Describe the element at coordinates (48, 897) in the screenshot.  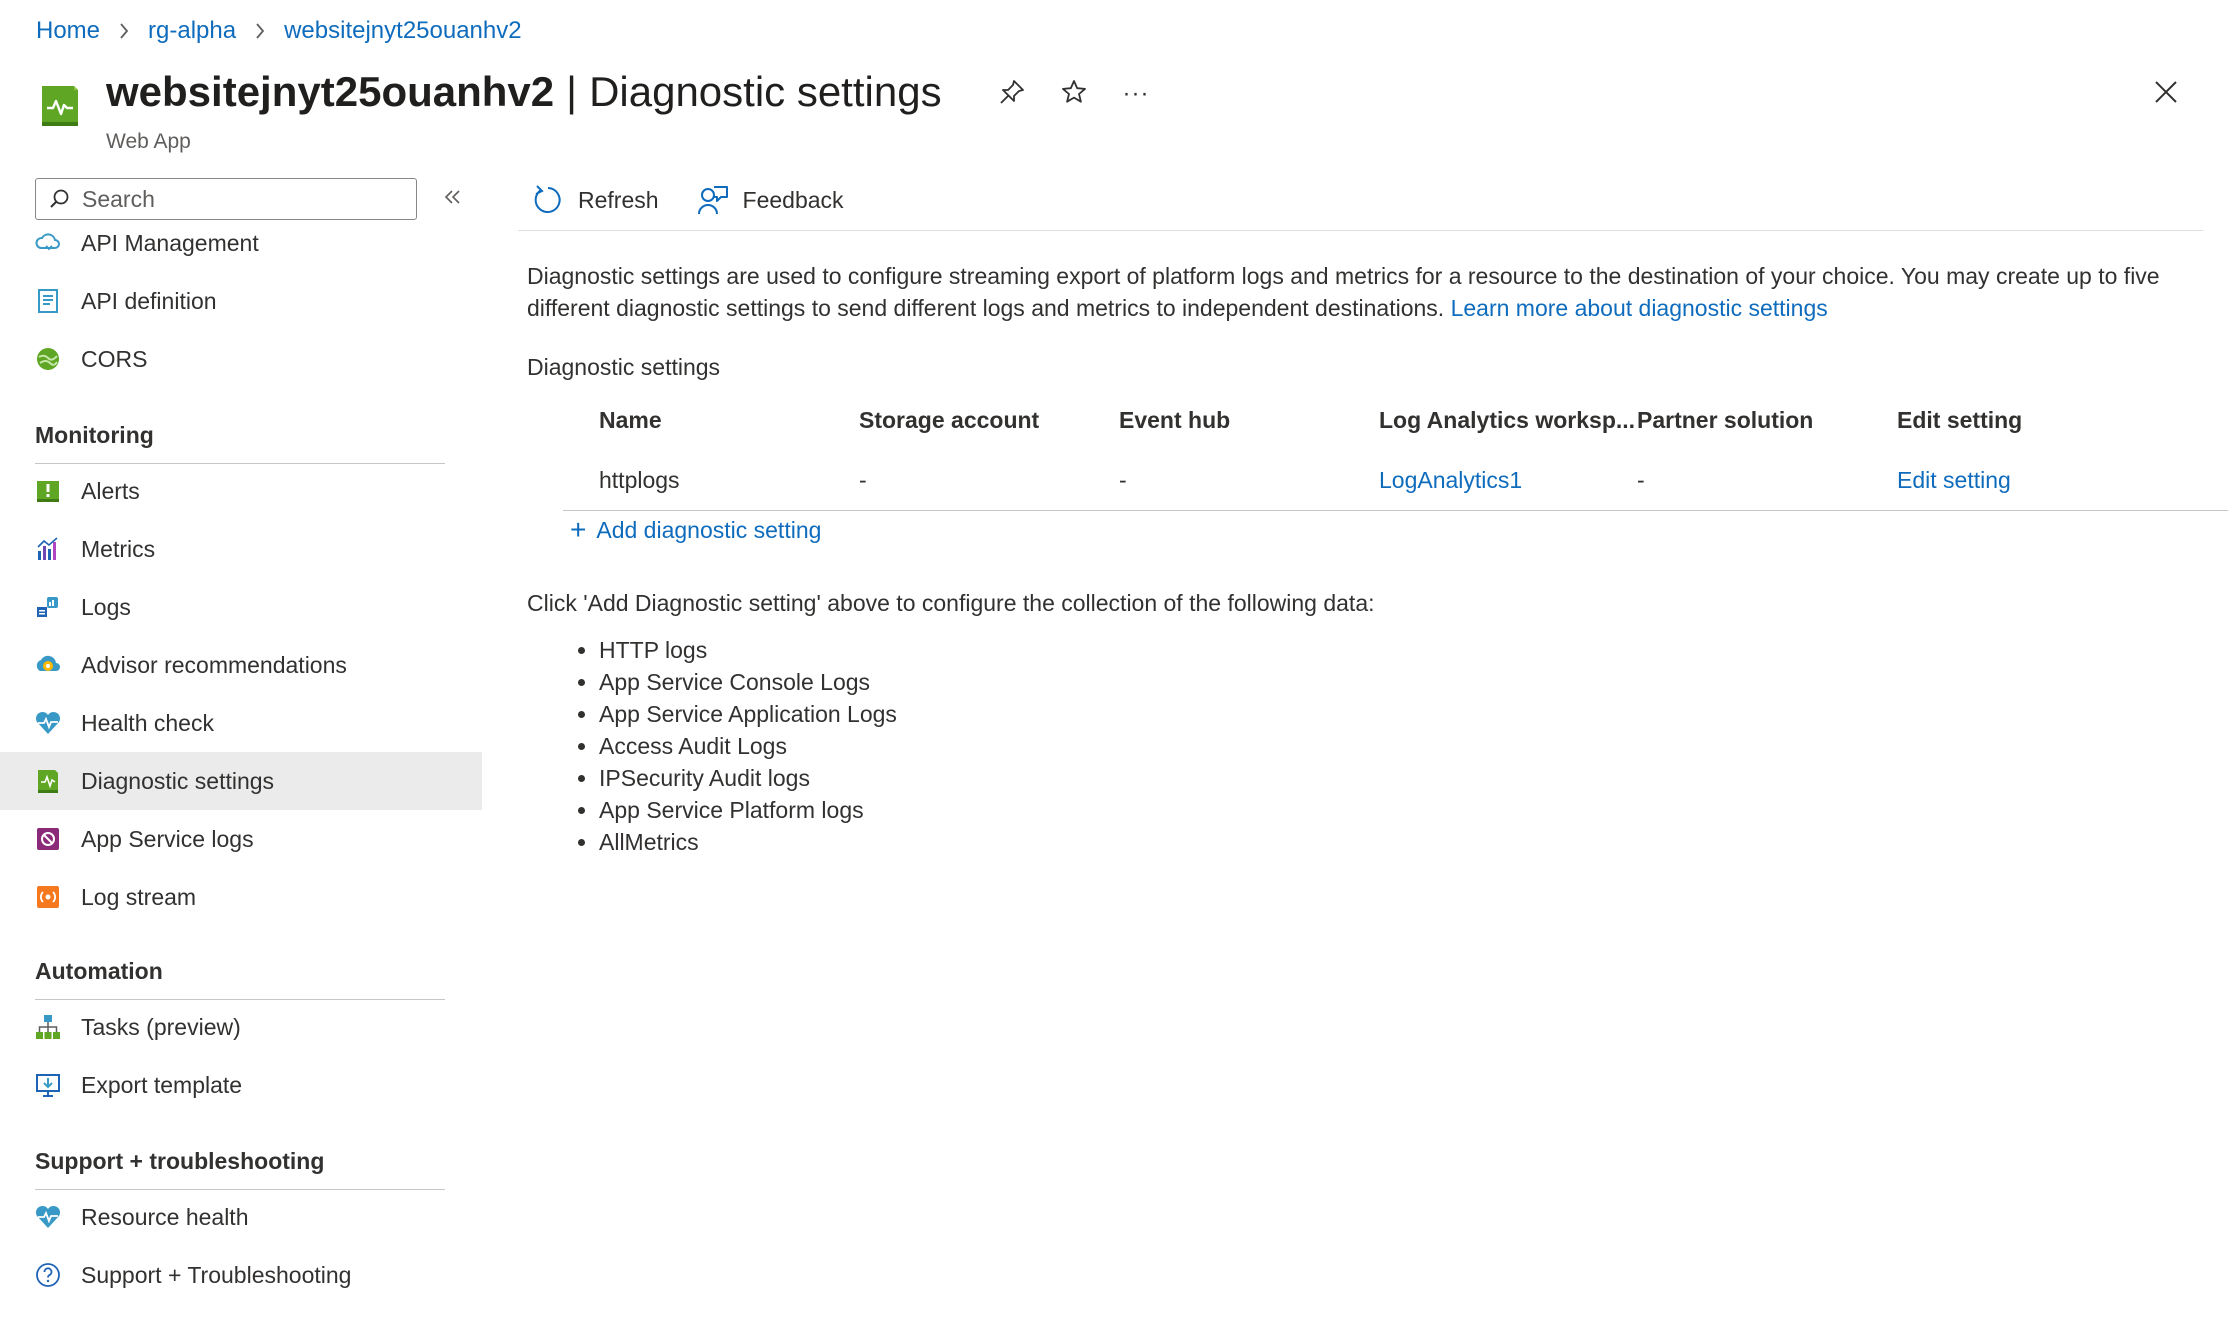
I see `log-stream-icon` at that location.